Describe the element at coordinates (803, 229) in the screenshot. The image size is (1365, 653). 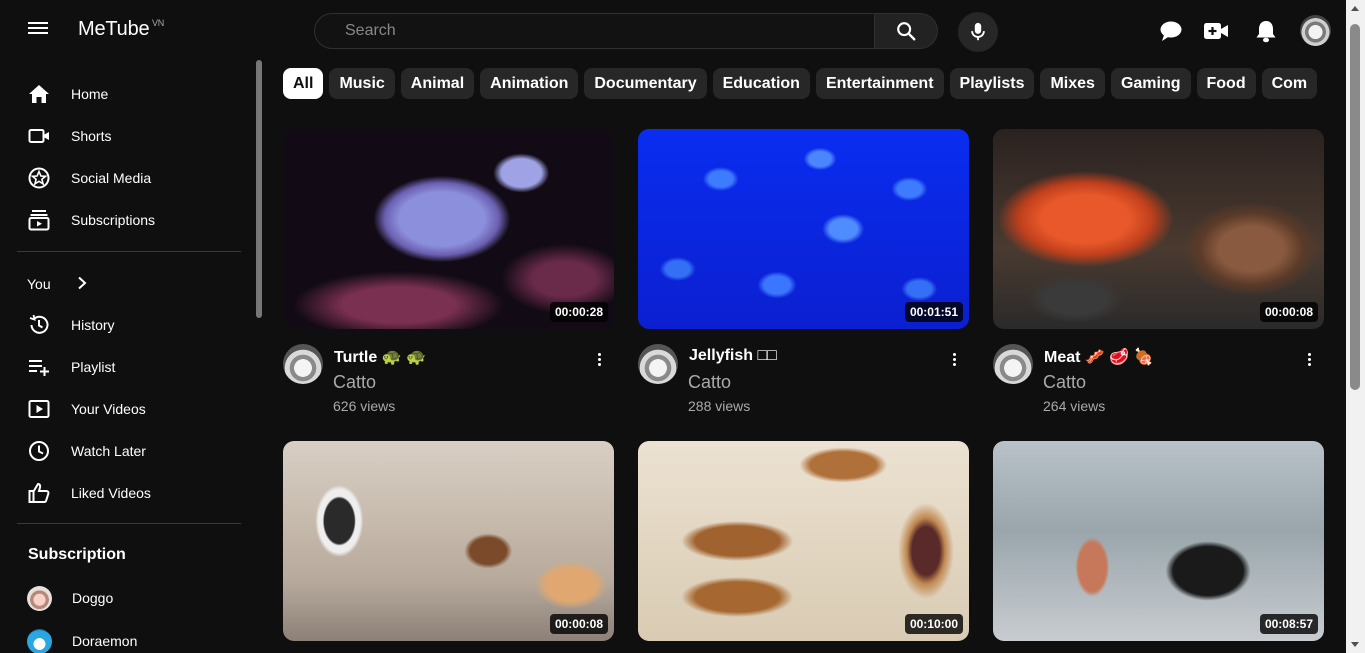
I see `video-thumbnail: 00:01:51` at that location.